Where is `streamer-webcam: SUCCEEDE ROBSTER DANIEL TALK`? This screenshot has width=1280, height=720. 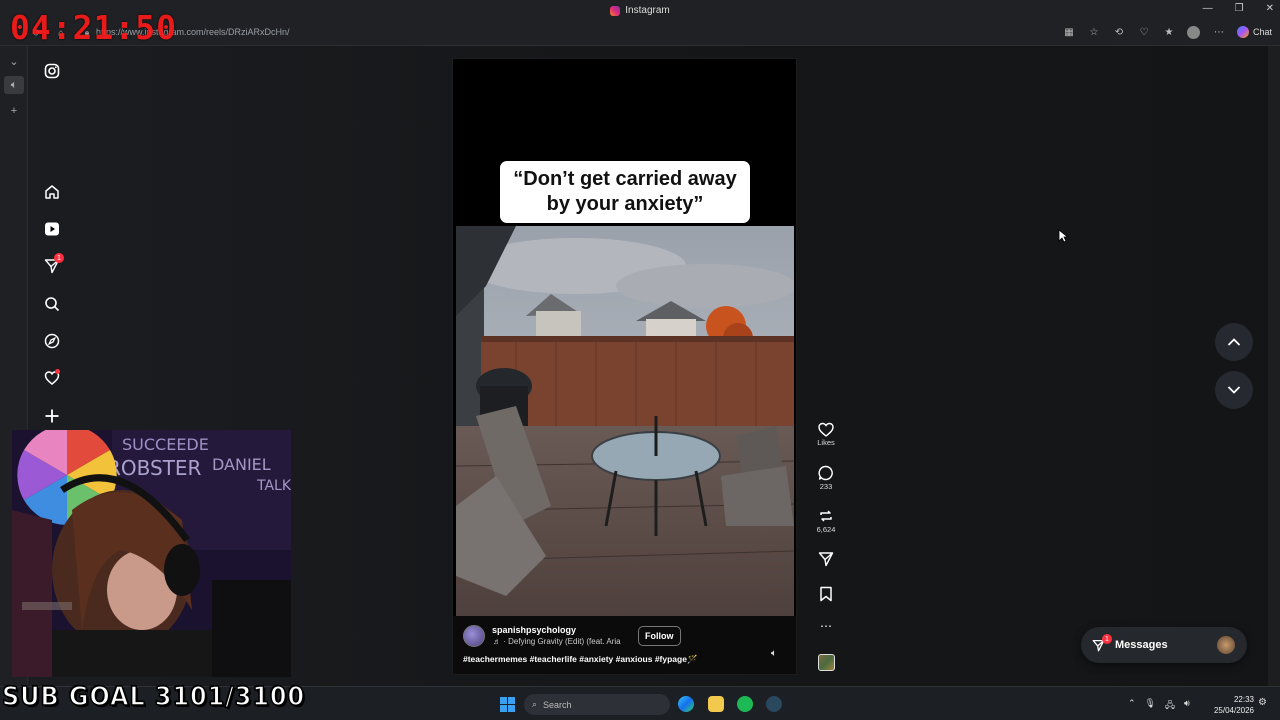
streamer-webcam: SUCCEEDE ROBSTER DANIEL TALK is located at coordinates (151, 553).